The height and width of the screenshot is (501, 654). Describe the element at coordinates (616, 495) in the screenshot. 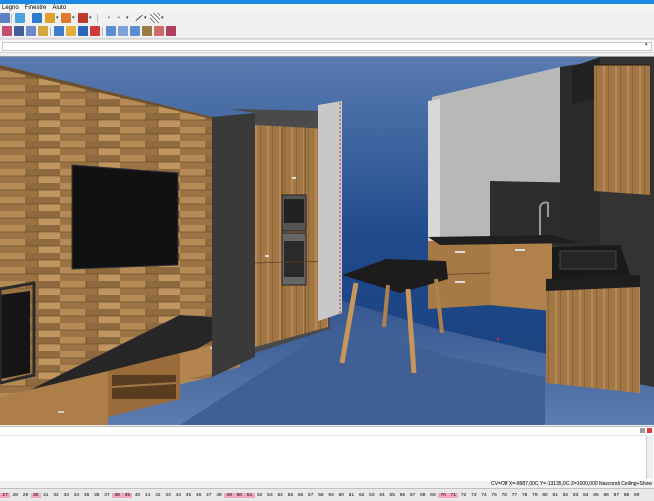

I see `ruler-number: 87` at that location.